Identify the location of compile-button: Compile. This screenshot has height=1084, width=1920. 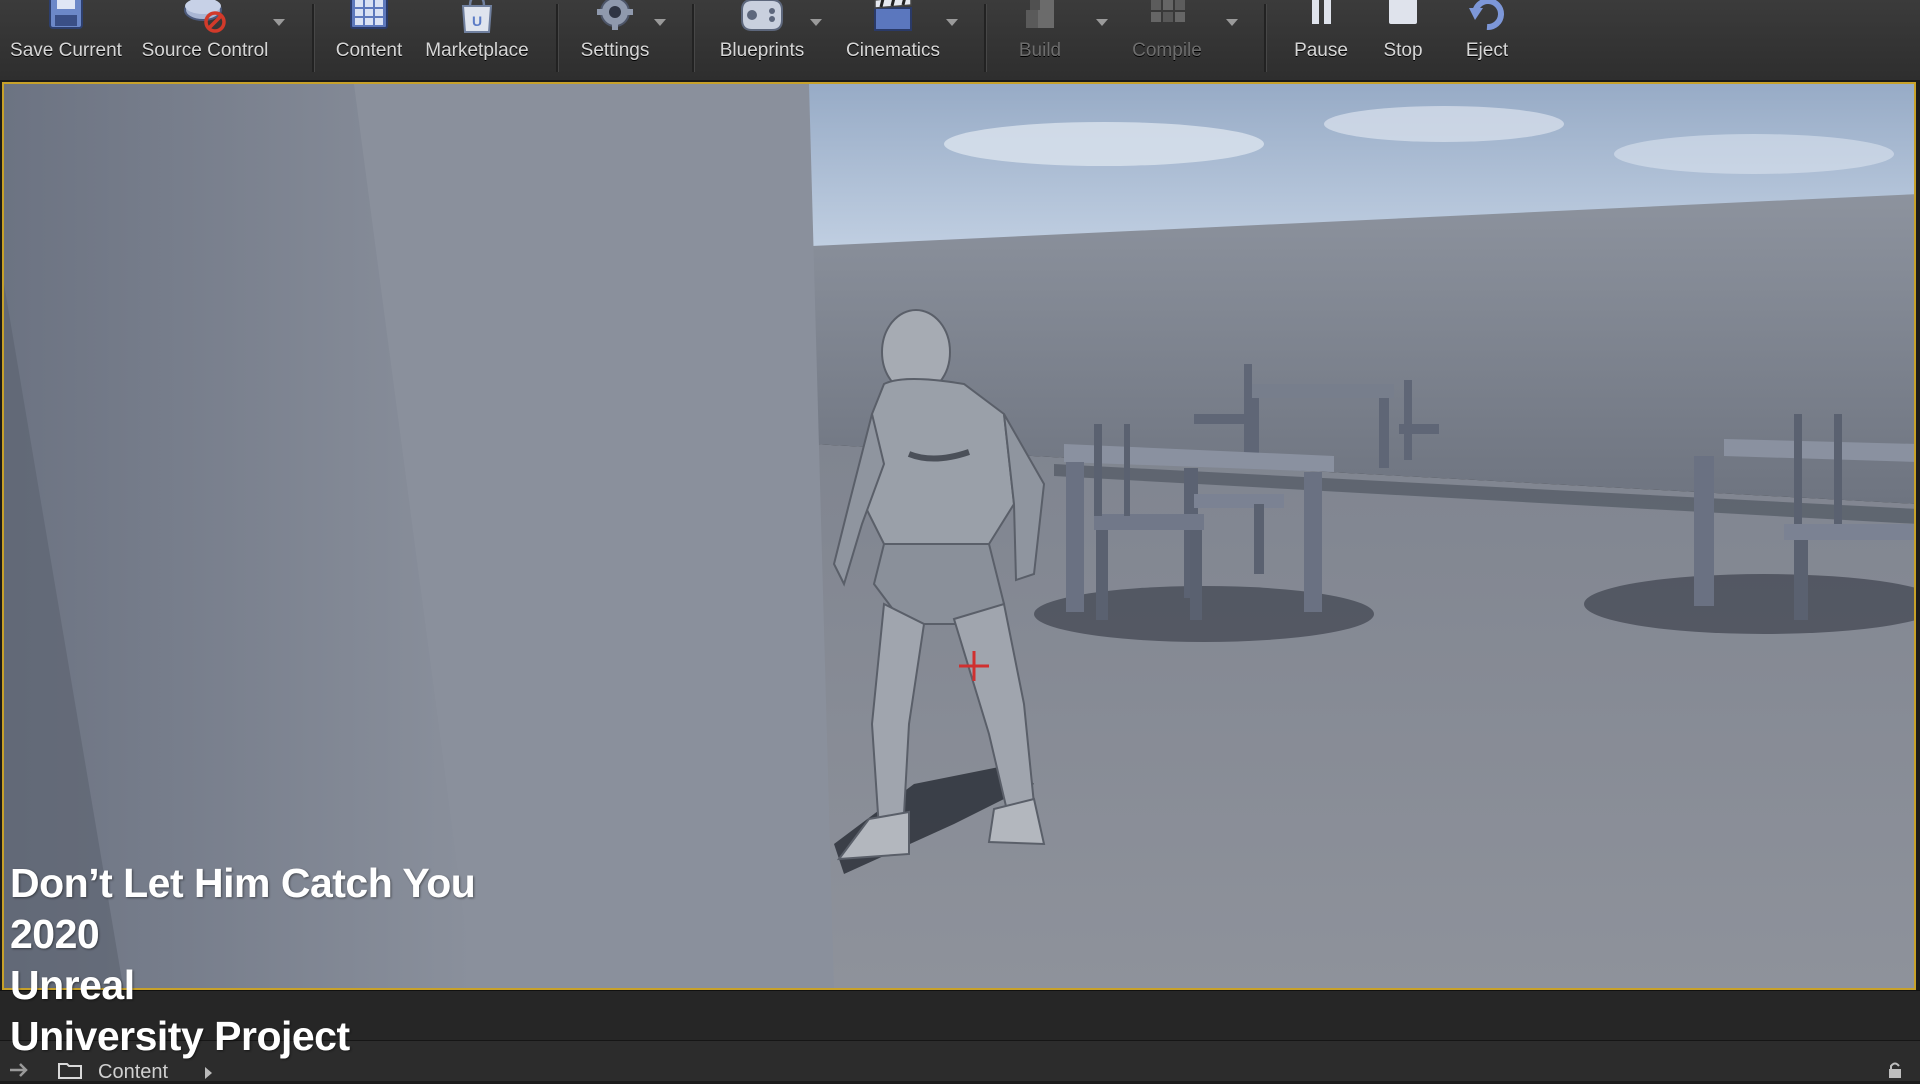
(1167, 40).